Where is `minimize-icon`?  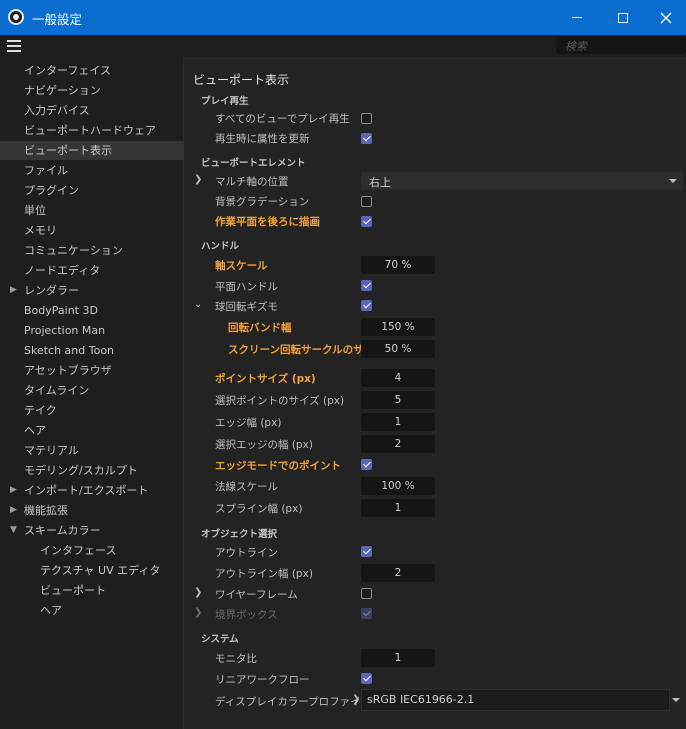
minimize-icon is located at coordinates (577, 17).